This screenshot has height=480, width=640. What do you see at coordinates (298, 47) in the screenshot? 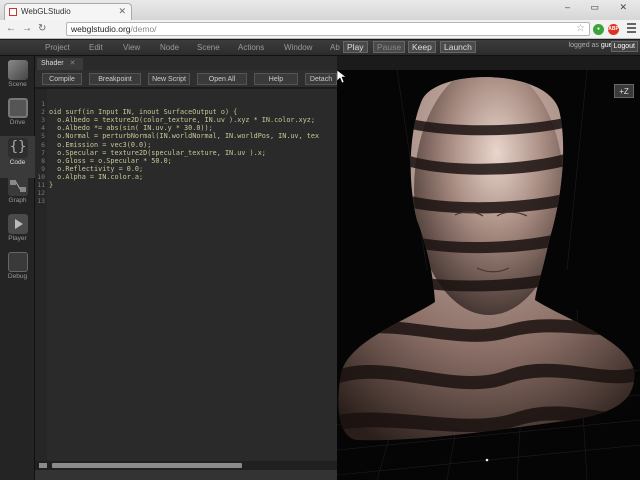
I see `menu-window: Window` at bounding box center [298, 47].